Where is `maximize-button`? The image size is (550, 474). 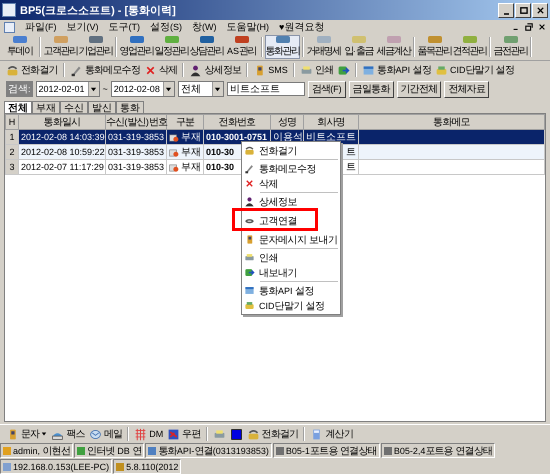 maximize-button is located at coordinates (523, 10).